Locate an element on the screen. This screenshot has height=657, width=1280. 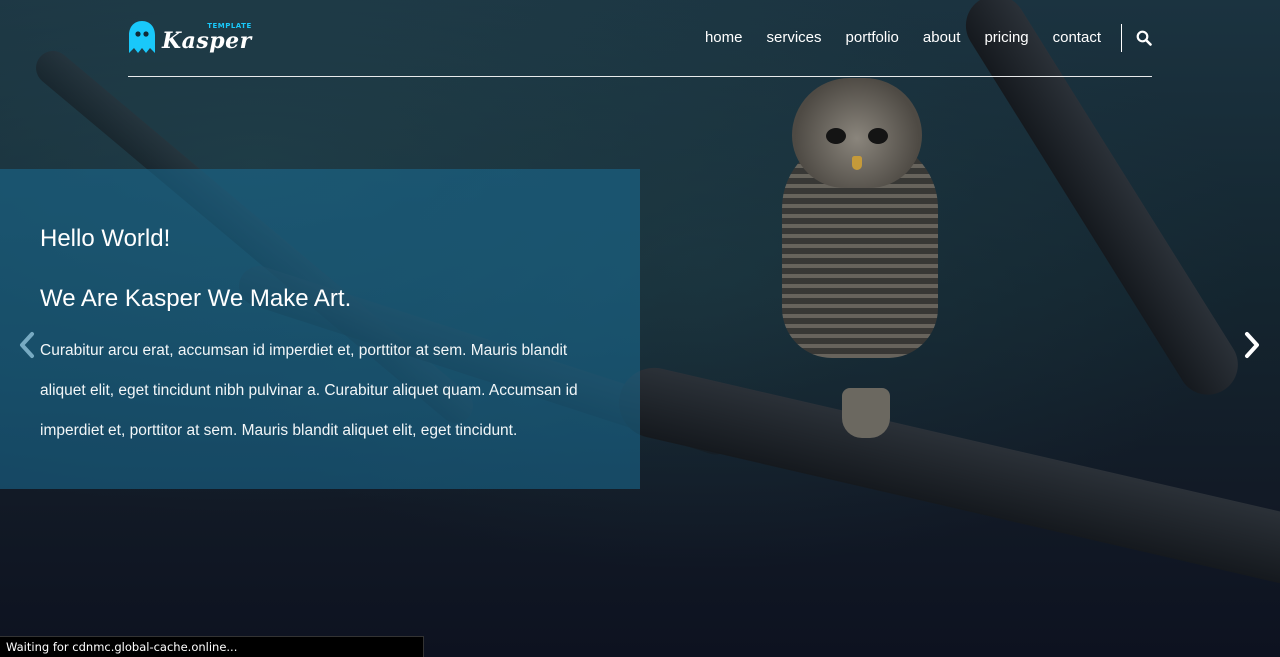
nav-contact: contact is located at coordinates (1077, 38).